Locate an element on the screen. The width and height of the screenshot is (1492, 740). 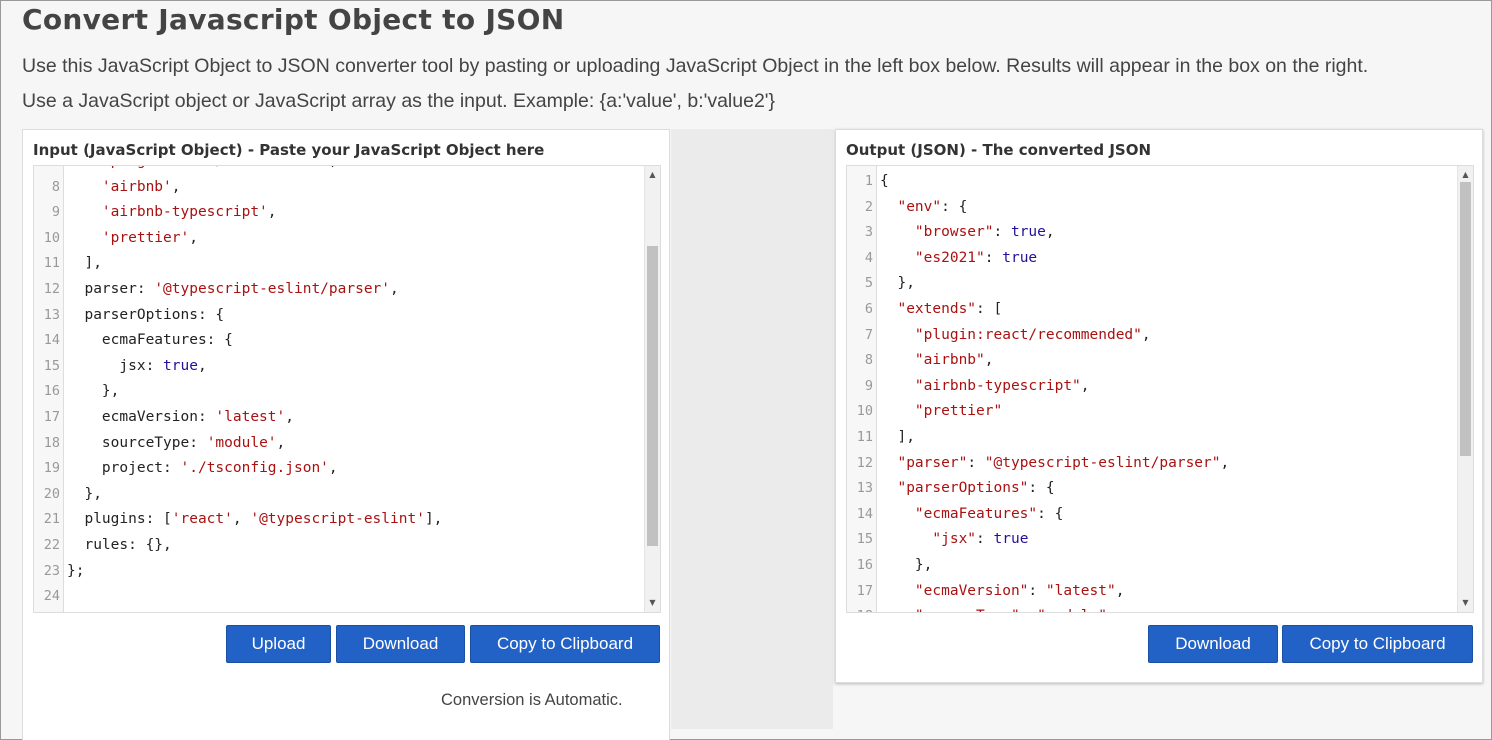
code-line: 10 'prettier', is located at coordinates (339, 239).